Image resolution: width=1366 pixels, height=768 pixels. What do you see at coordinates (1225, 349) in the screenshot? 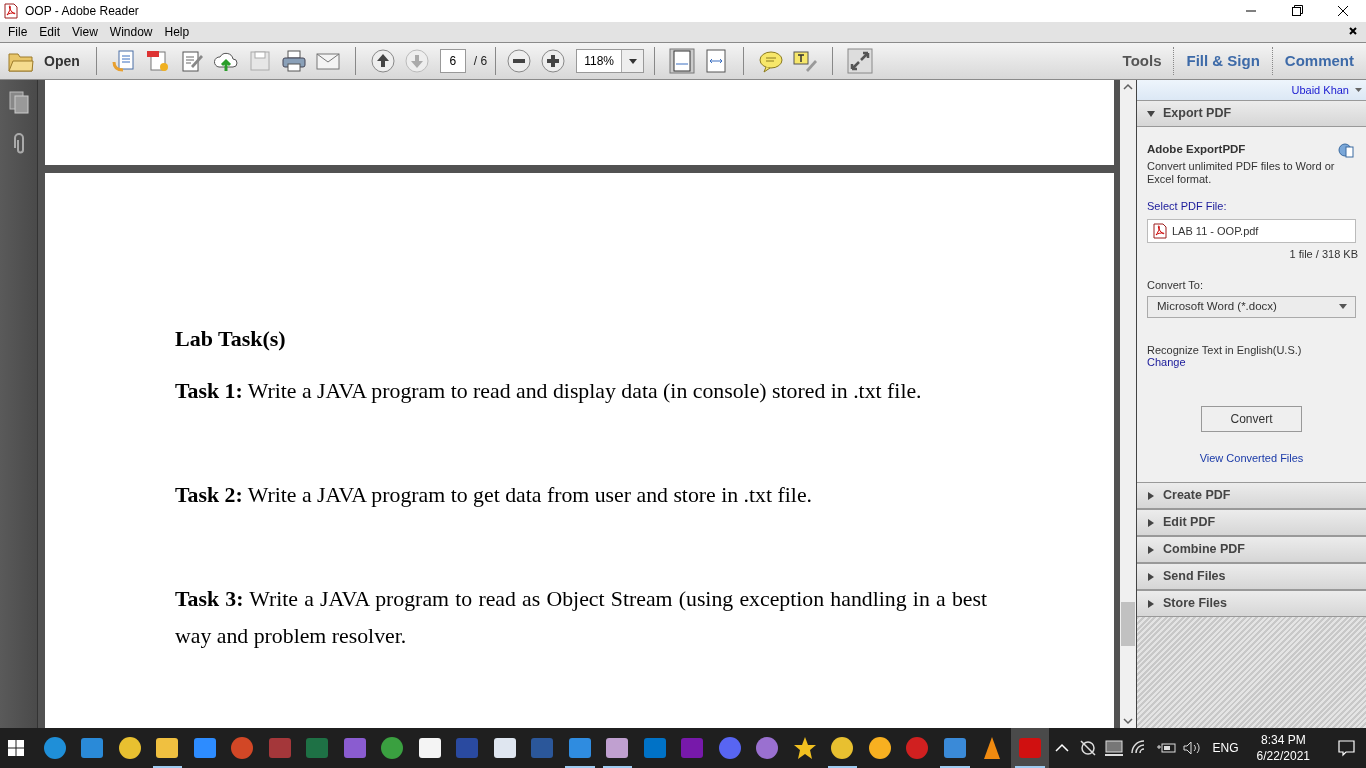
I see `recognize-text: Recognize Text in English(U.S.)` at bounding box center [1225, 349].